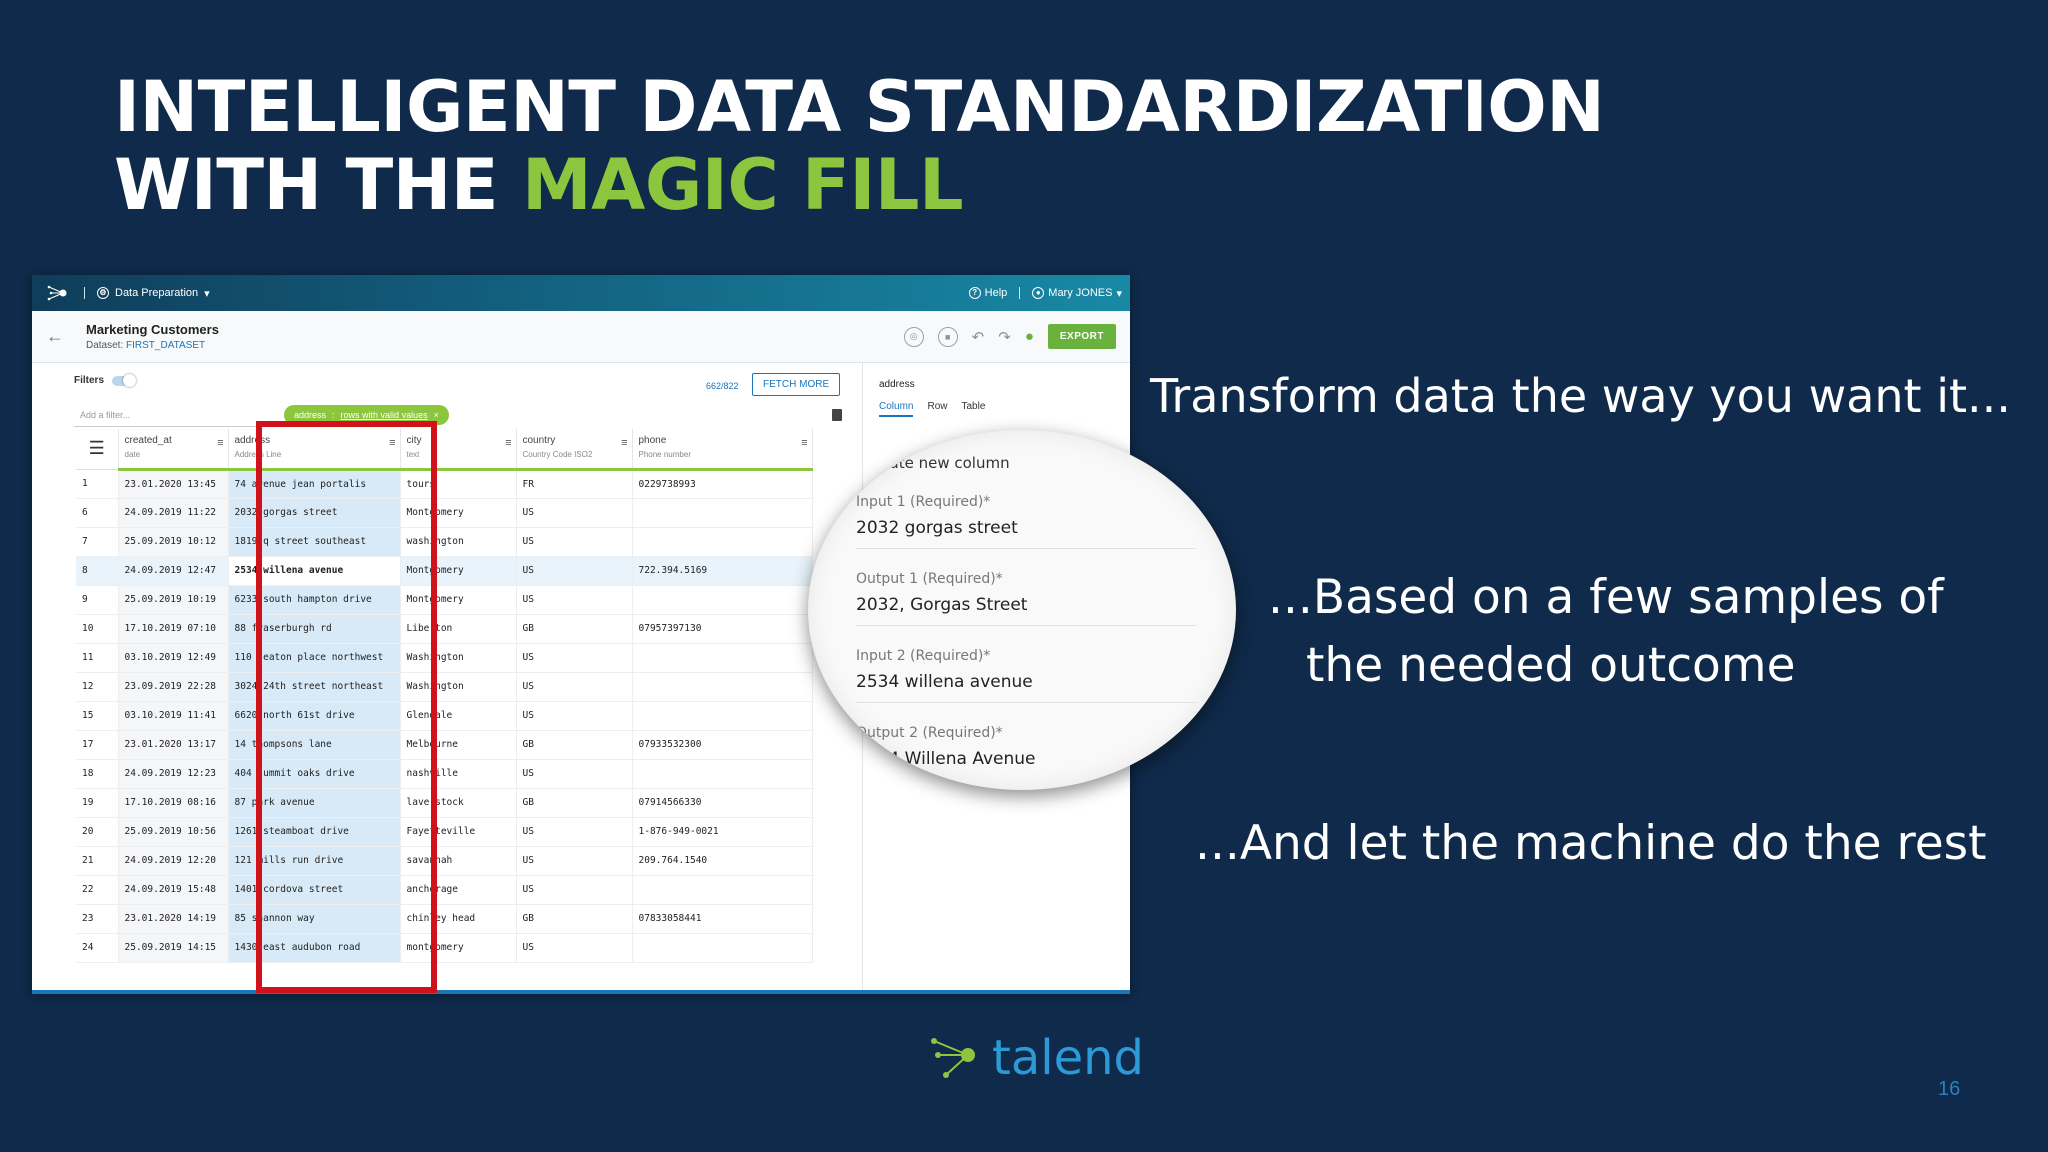 This screenshot has width=2048, height=1152. I want to click on input-1-field: Input 1 (Required)* 2032 gorgas street, so click(1026, 521).